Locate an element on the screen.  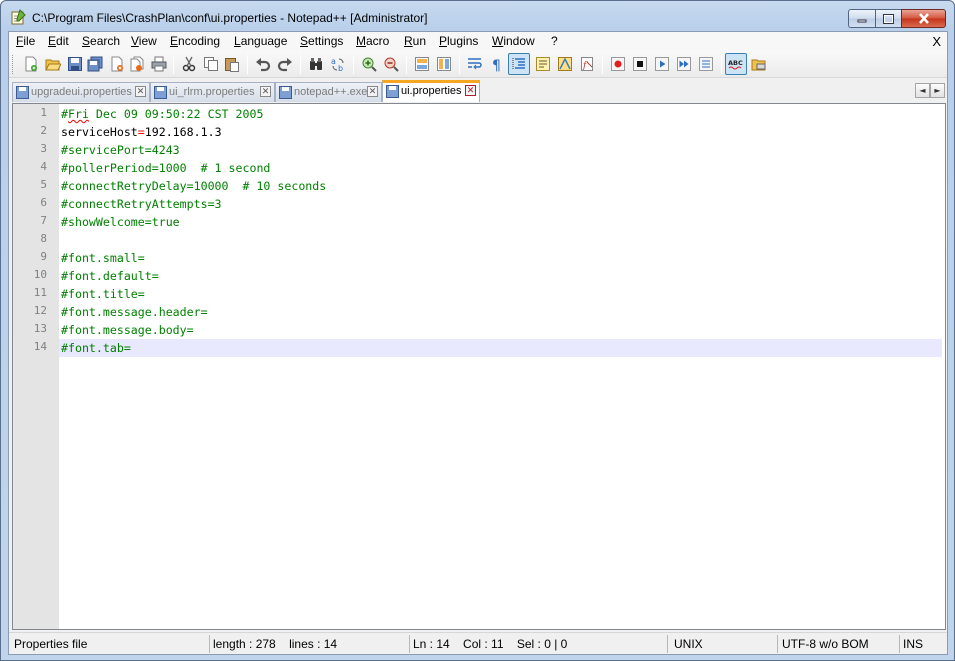
save-macro-icon is located at coordinates (706, 64).